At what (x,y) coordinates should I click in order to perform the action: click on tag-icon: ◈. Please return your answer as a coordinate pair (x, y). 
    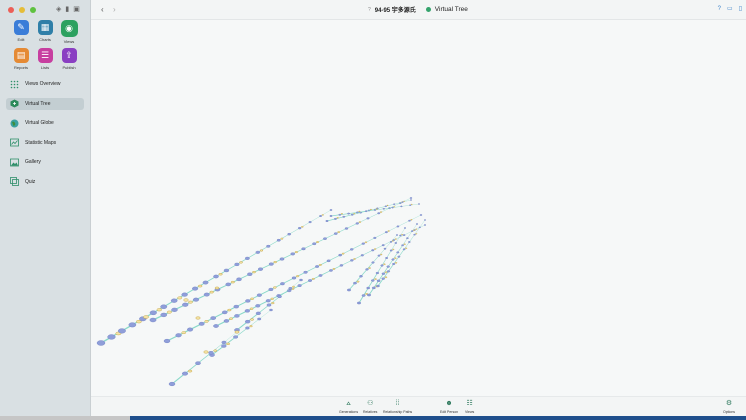
    Looking at the image, I should click on (58, 10).